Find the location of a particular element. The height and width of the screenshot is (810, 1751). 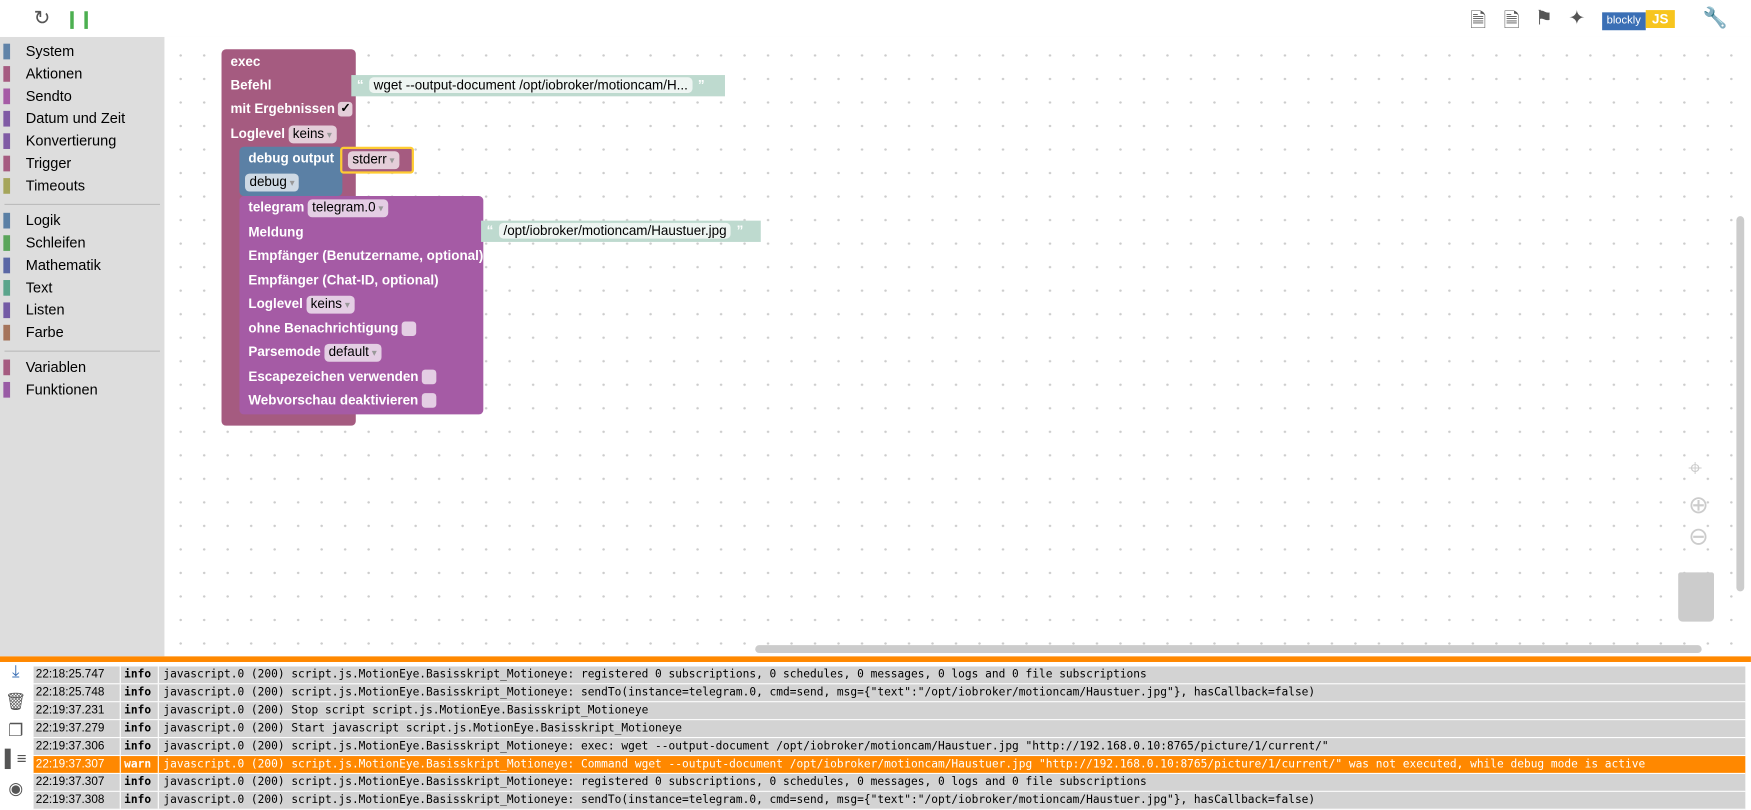

telegram-loglevel-label: Loglevel is located at coordinates (275, 303).